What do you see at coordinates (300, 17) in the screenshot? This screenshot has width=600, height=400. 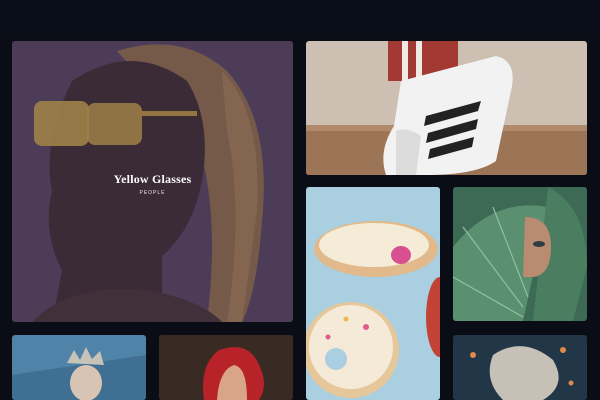 I see `top-navigation-bar` at bounding box center [300, 17].